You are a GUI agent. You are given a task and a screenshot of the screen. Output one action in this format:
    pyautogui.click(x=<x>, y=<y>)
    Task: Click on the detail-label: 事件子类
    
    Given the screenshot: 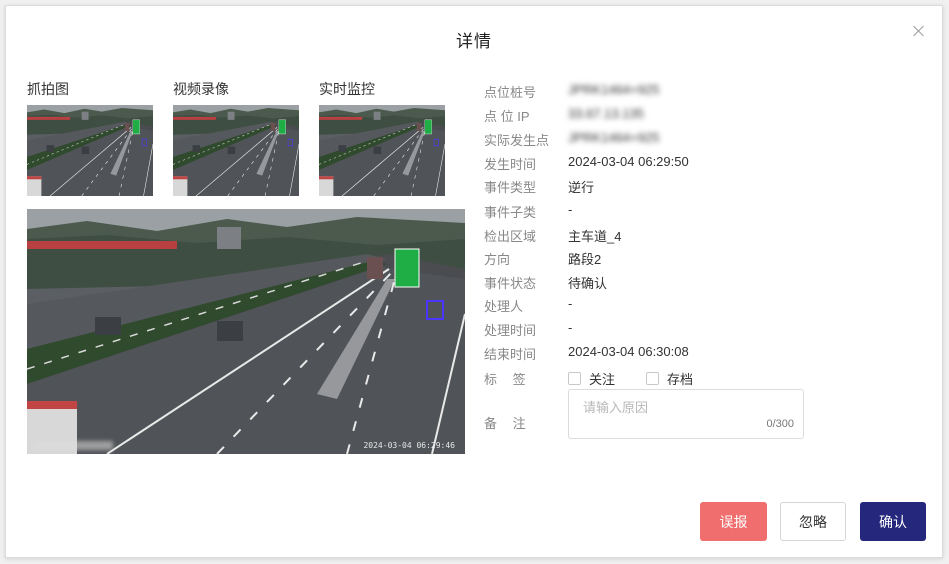 What is the action you would take?
    pyautogui.click(x=510, y=212)
    